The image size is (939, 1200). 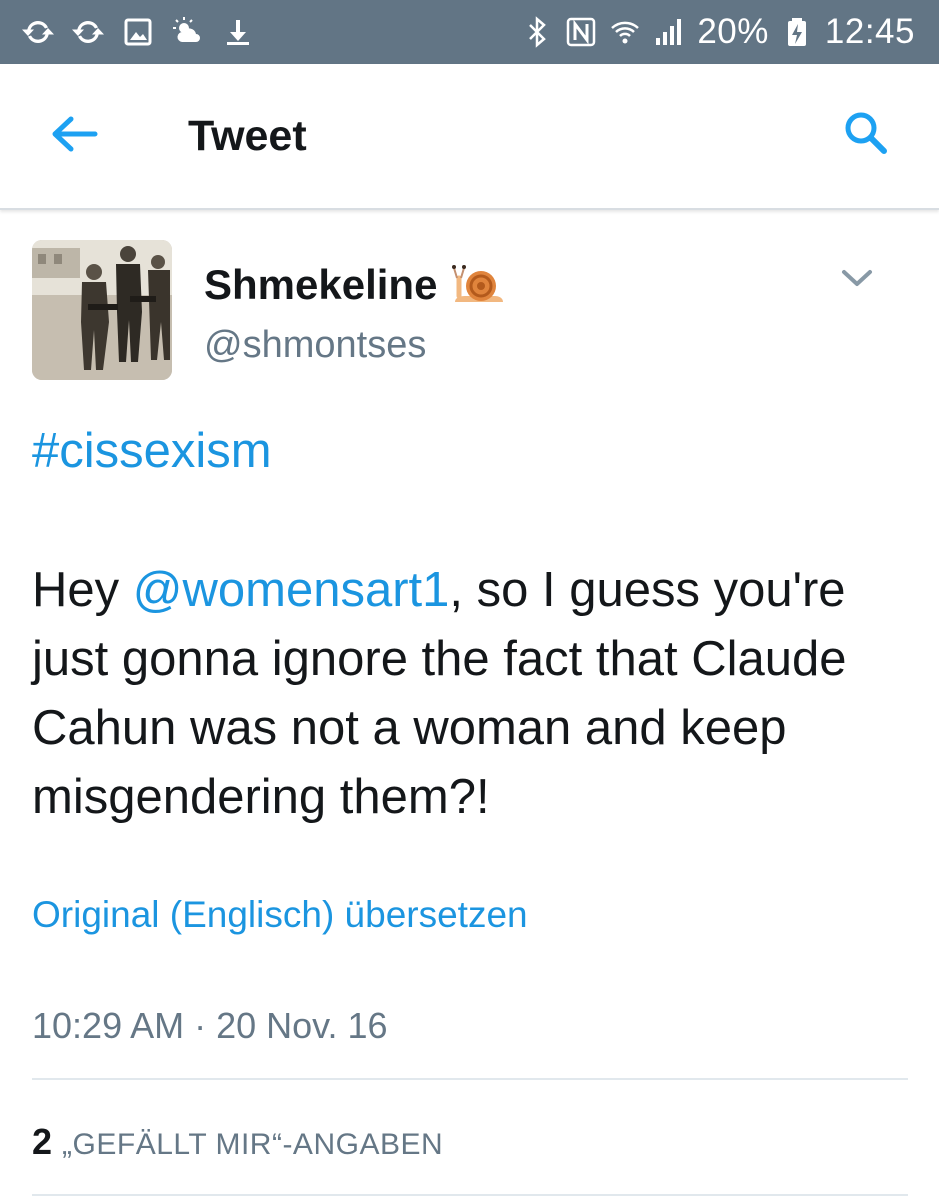 I want to click on avatar-photo, so click(x=102, y=310).